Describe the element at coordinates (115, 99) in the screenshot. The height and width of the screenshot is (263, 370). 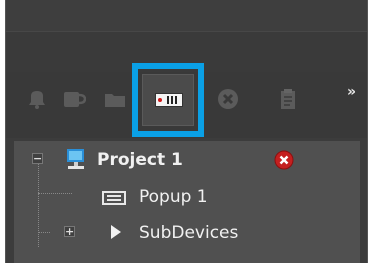
I see `folder-icon` at that location.